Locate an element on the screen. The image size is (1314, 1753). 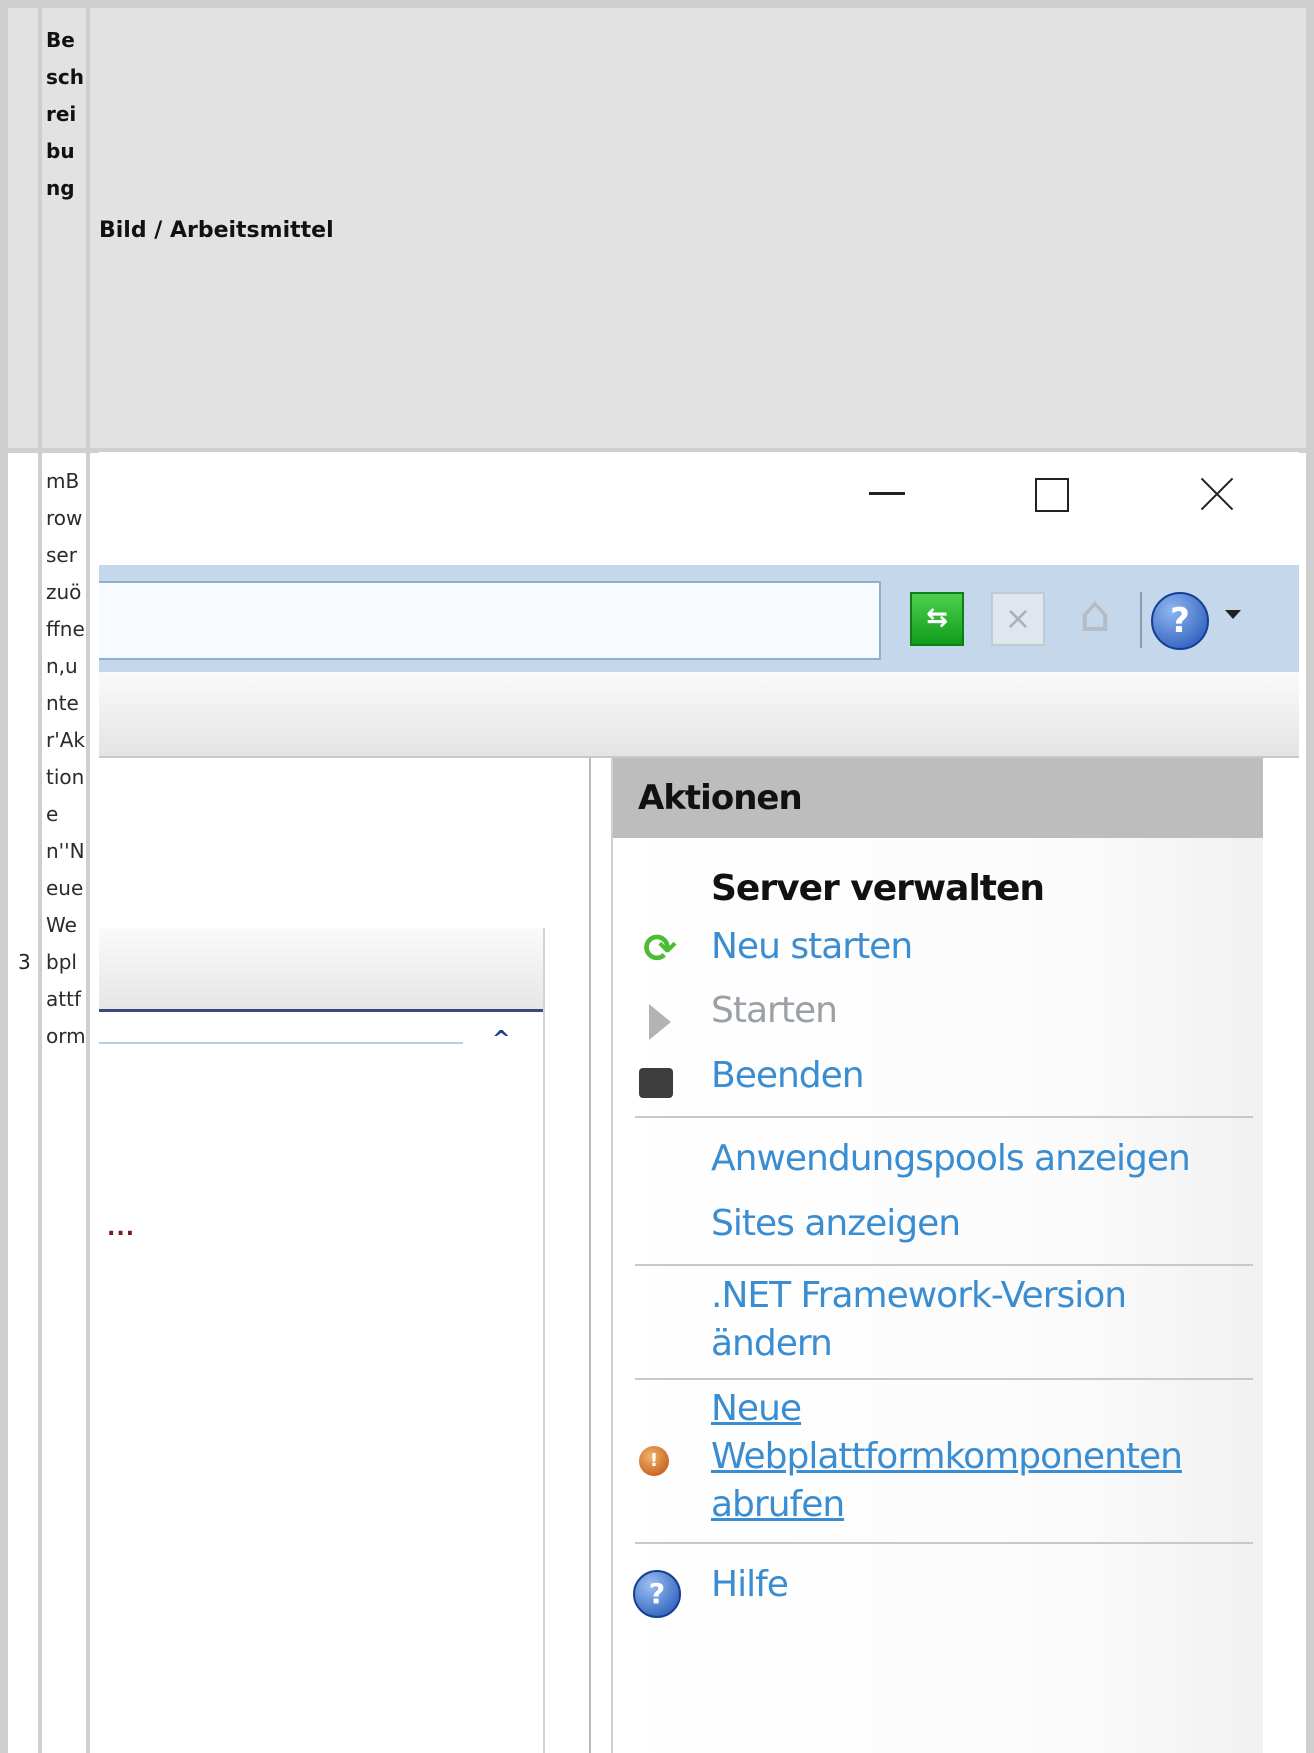
refresh-icon: ⇆ is located at coordinates (937, 619).